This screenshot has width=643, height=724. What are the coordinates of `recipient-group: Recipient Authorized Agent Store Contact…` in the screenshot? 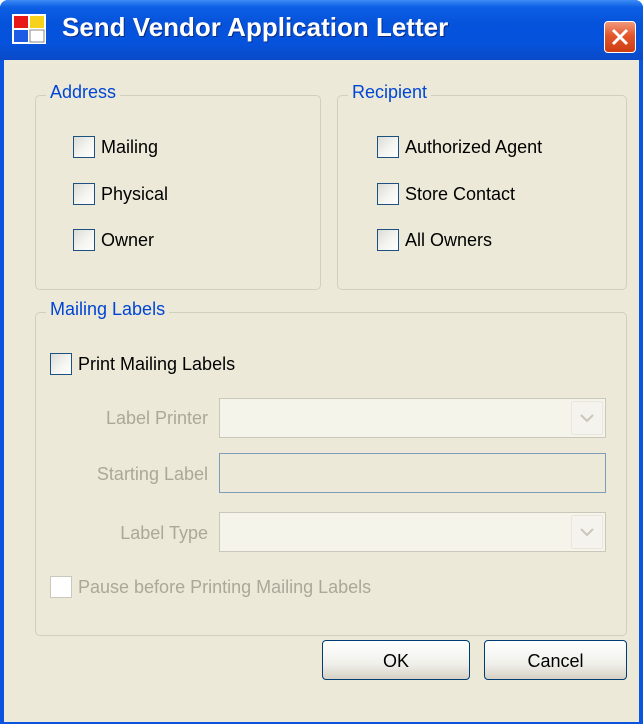 It's located at (482, 186).